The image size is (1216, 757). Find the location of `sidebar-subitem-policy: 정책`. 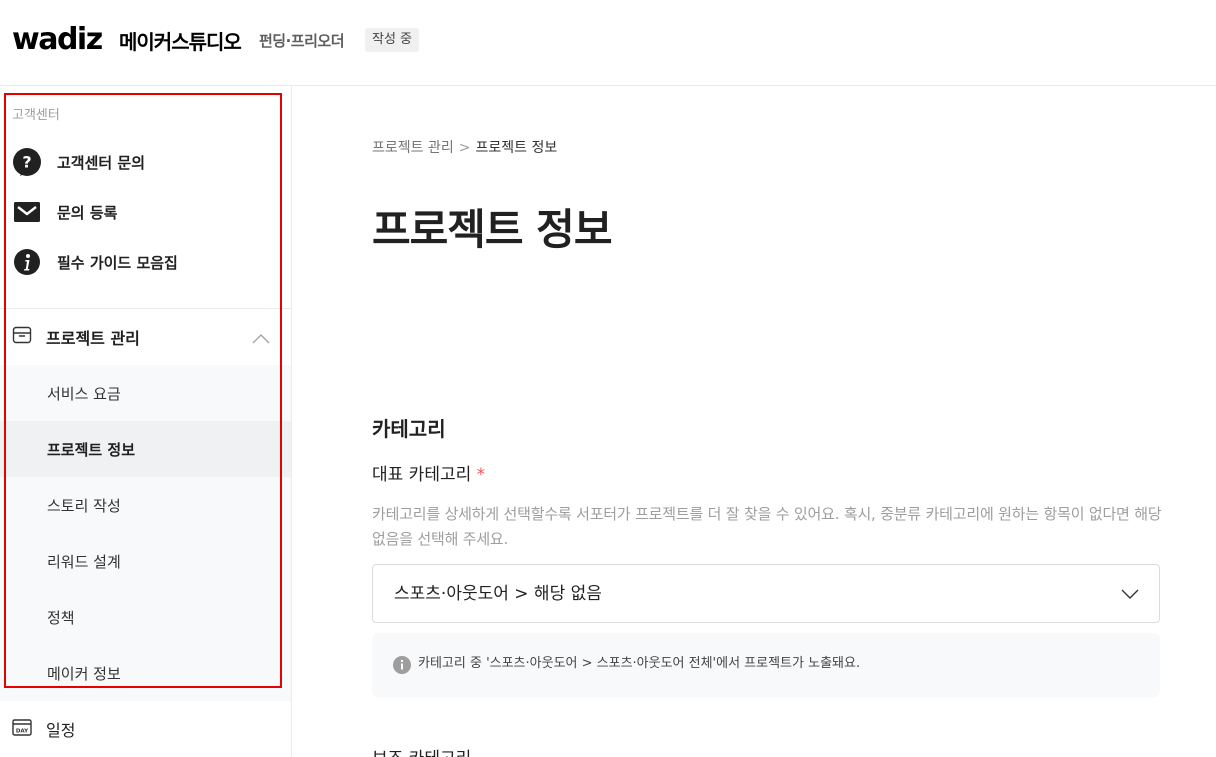

sidebar-subitem-policy: 정책 is located at coordinates (145, 617).